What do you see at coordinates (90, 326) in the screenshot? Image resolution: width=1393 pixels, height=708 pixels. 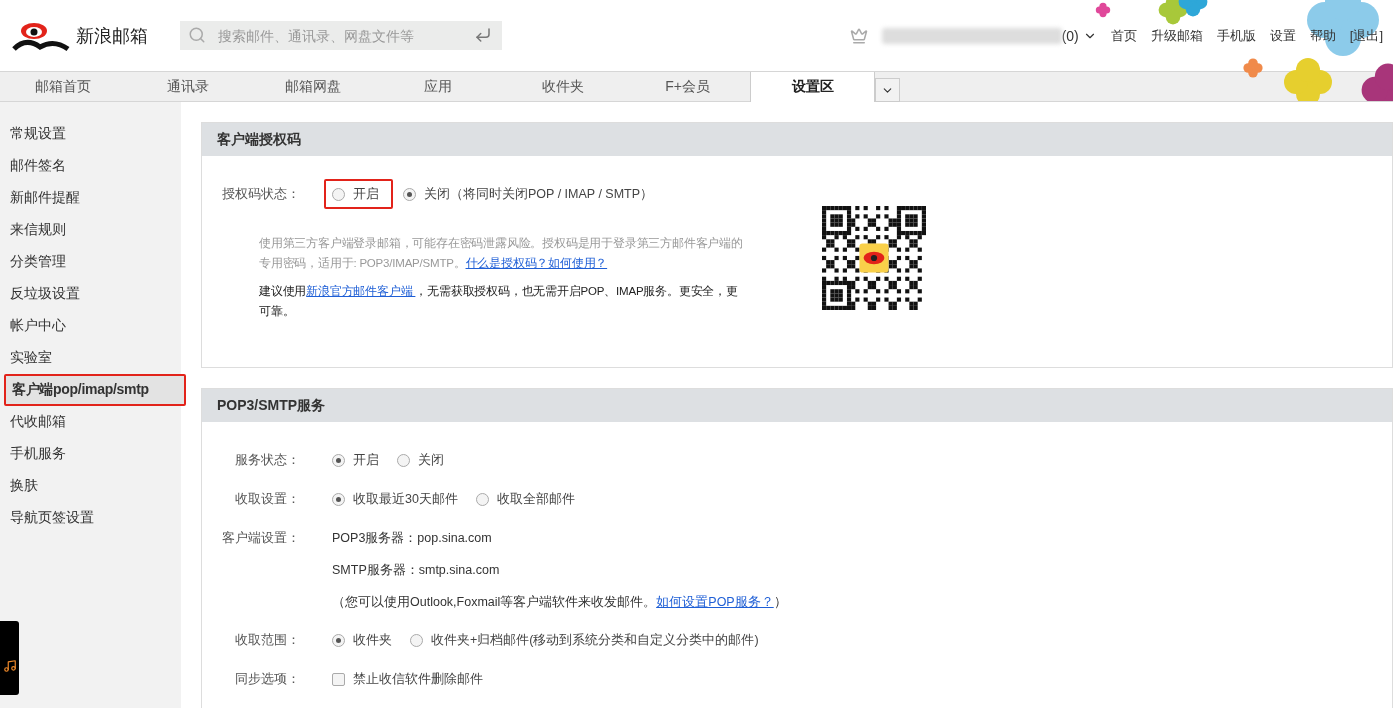 I see `sidebar-item: 帐户中心` at bounding box center [90, 326].